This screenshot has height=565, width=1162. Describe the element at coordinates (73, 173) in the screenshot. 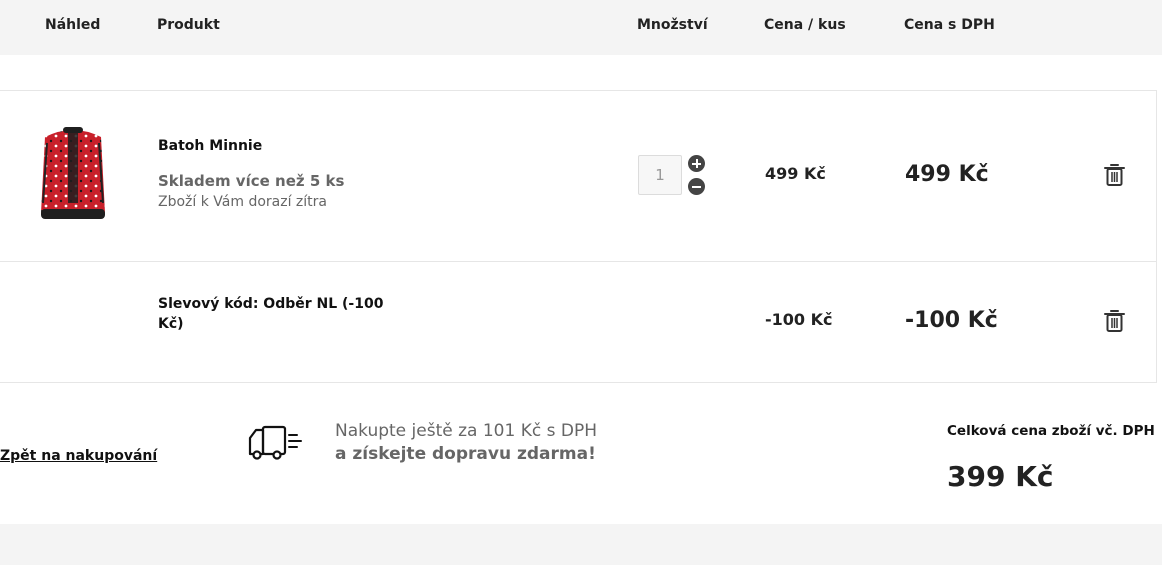

I see `product-thumbnail` at that location.